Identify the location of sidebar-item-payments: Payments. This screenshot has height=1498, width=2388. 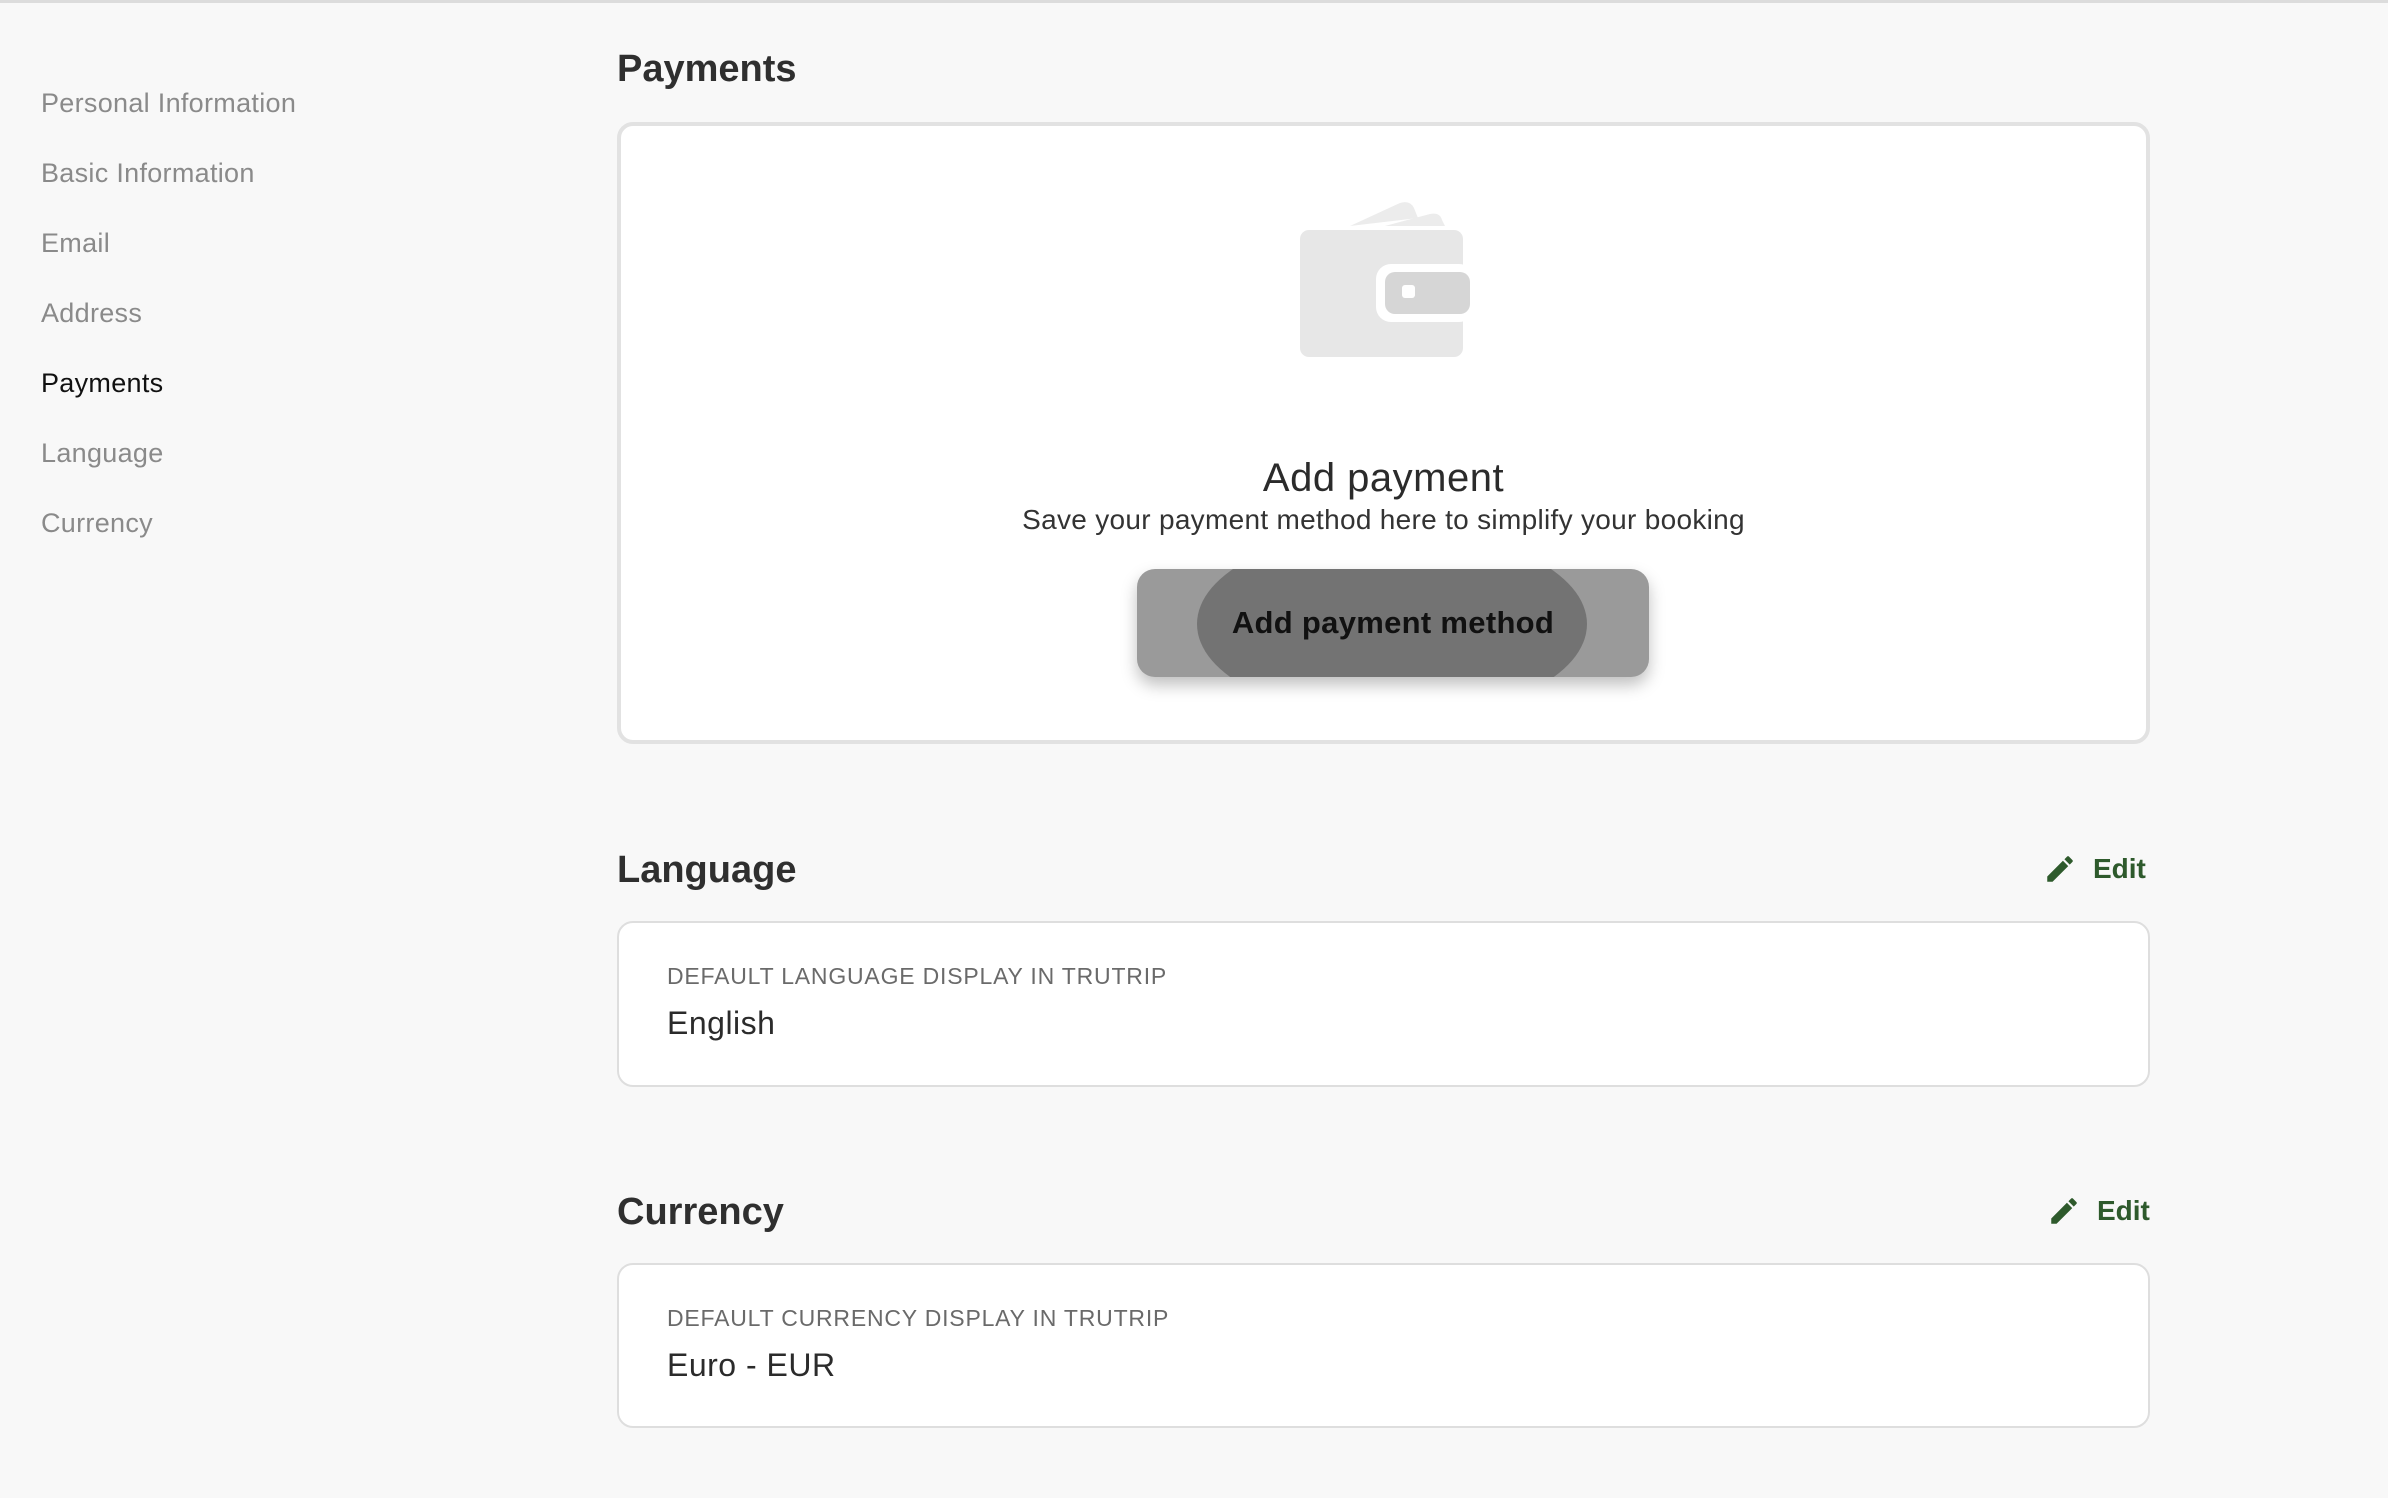
(102, 383).